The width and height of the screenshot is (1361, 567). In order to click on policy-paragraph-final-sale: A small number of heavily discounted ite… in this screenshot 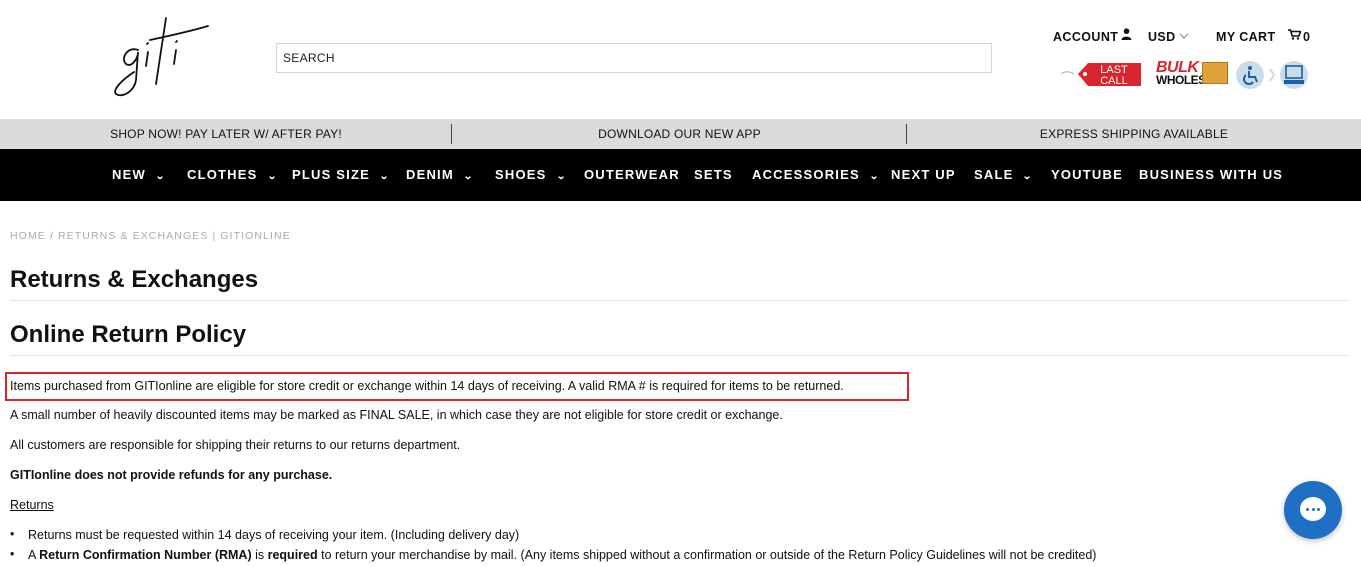, I will do `click(396, 415)`.